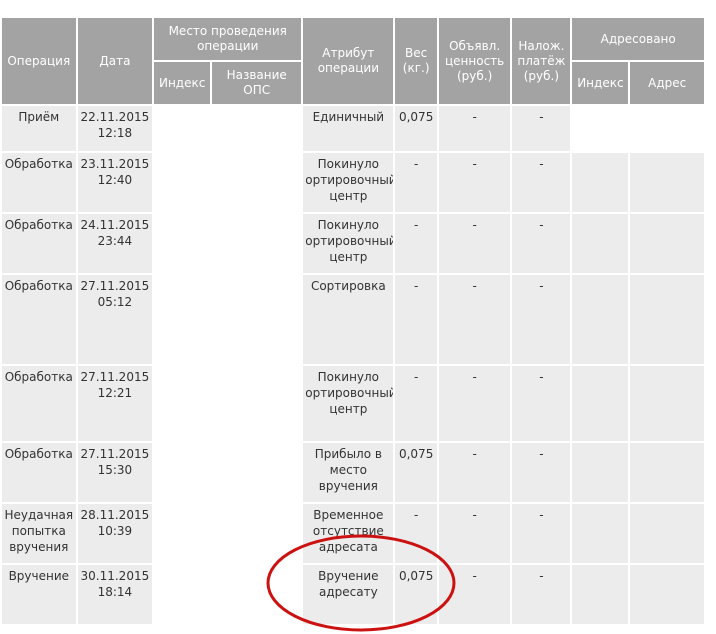 Image resolution: width=716 pixels, height=634 pixels. I want to click on col-header-attribute: Атрибут операции, so click(348, 61).